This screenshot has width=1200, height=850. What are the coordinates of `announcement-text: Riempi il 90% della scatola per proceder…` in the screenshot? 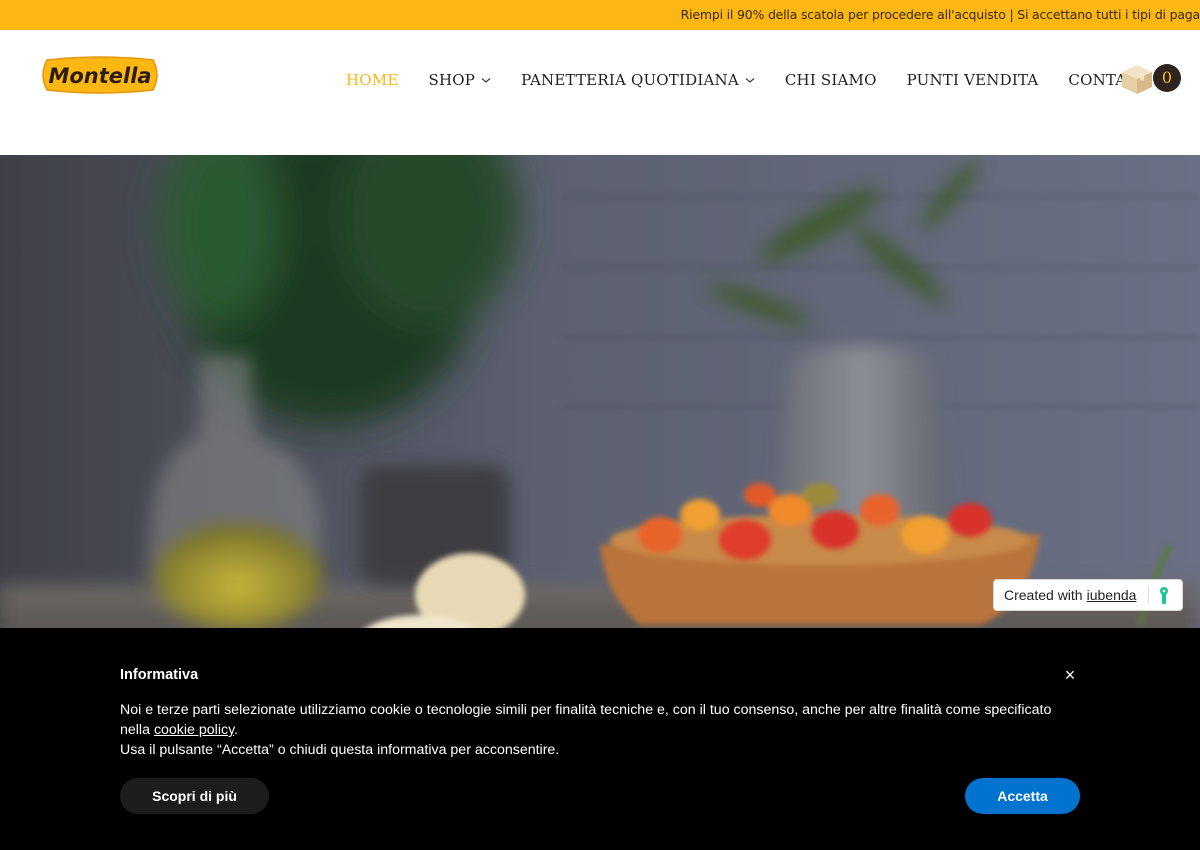 It's located at (940, 14).